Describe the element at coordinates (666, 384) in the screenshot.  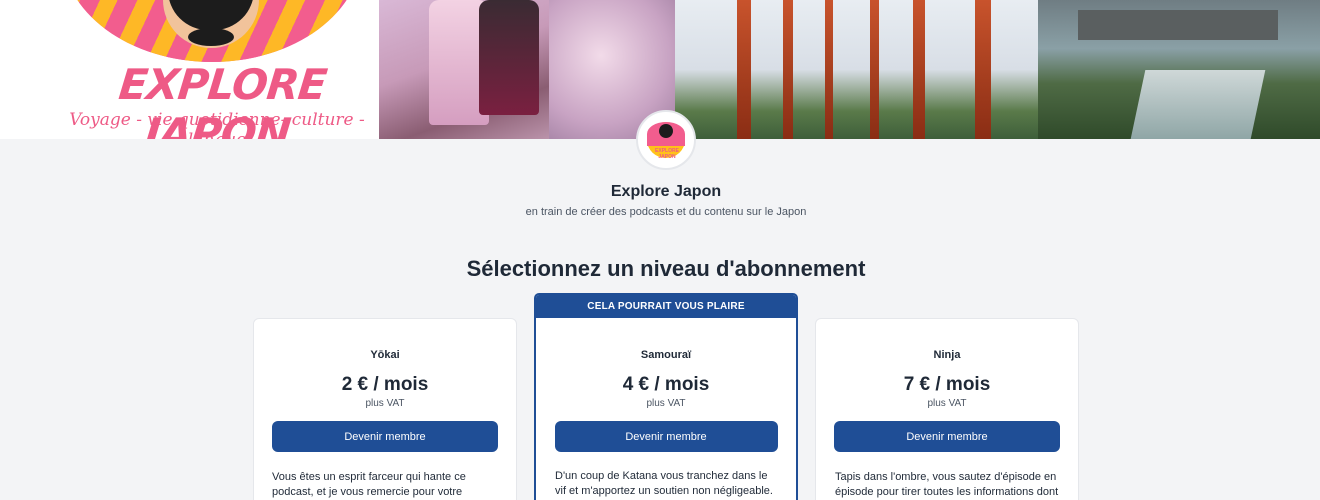
I see `tier-price: 4 € / mois` at that location.